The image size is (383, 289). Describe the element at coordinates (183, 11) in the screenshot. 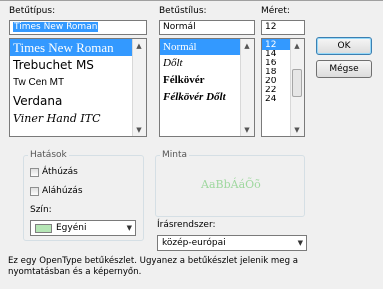

I see `style-label: Betűstílus:` at that location.